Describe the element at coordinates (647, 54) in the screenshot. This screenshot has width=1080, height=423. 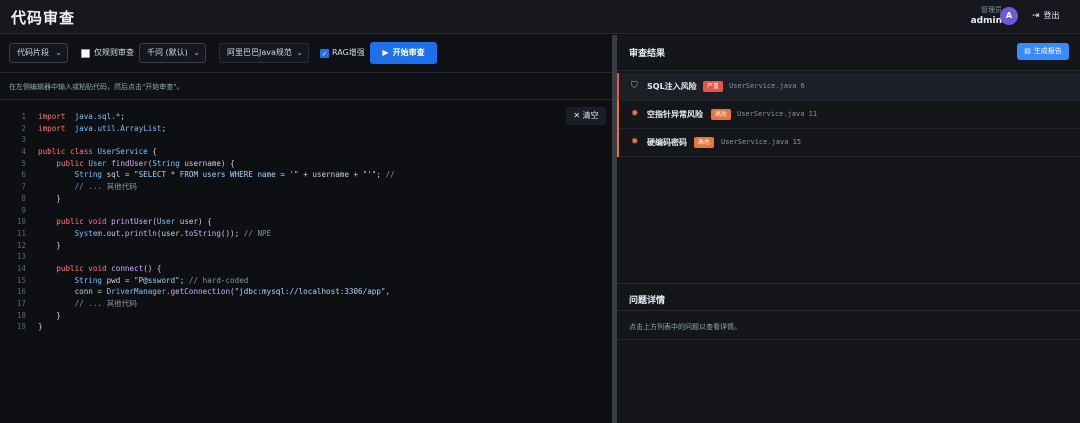
I see `results-title: 审查结果` at that location.